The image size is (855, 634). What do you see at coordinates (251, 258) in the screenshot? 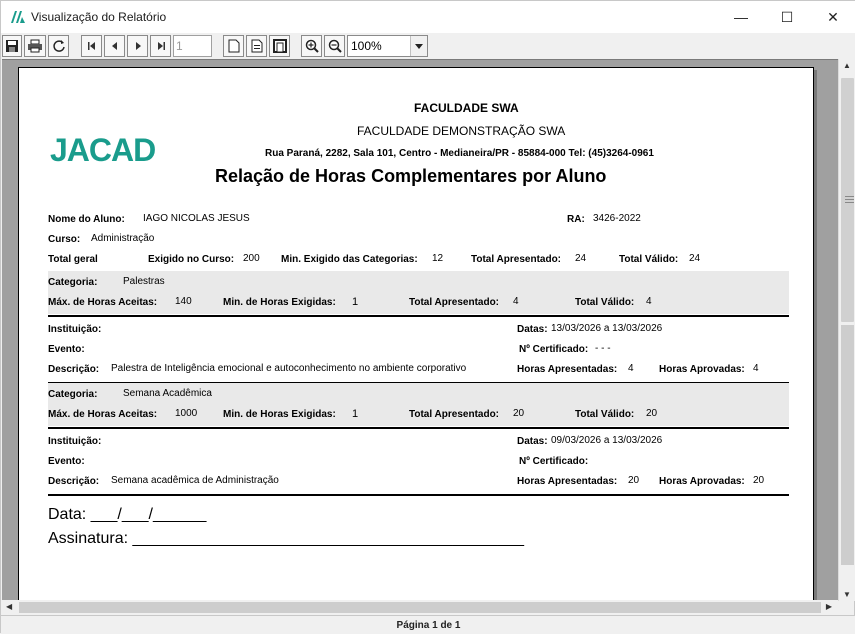
I see `exigido-value: 200` at bounding box center [251, 258].